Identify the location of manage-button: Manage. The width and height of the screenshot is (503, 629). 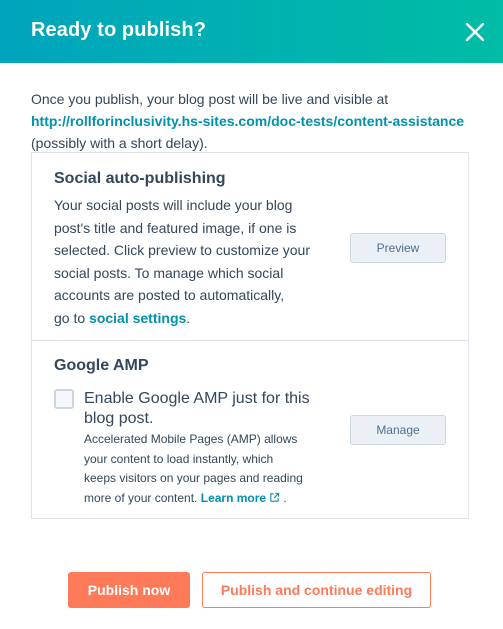
(398, 430).